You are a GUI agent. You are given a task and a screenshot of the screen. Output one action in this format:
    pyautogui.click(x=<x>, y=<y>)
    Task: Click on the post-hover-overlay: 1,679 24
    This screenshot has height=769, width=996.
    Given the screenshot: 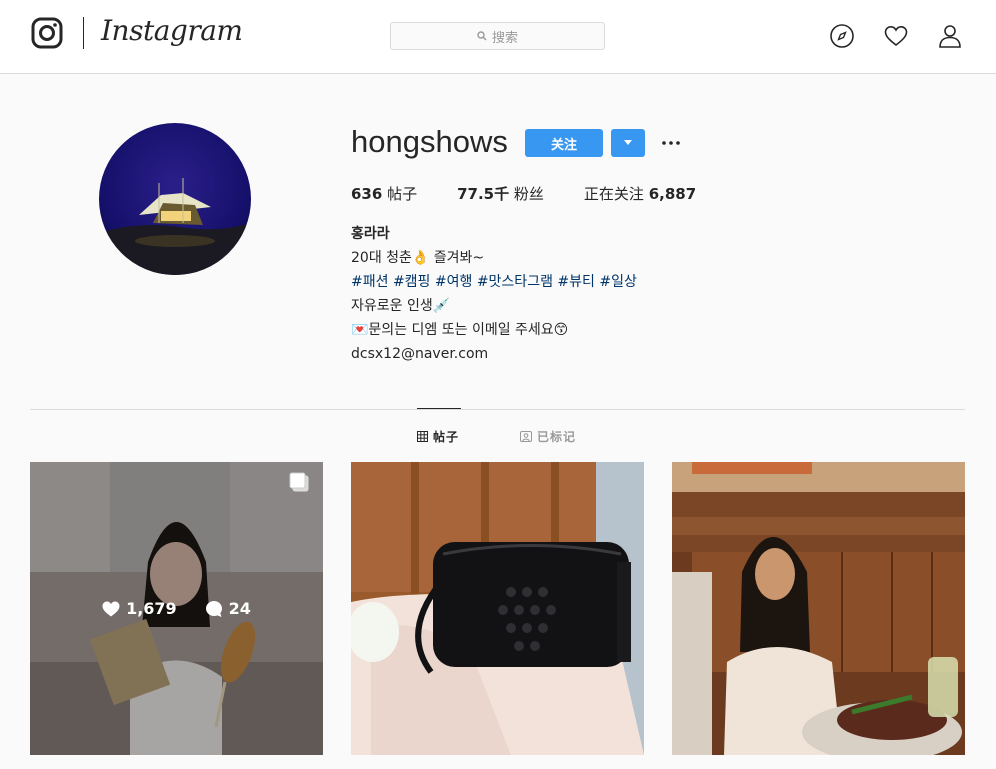 What is the action you would take?
    pyautogui.click(x=176, y=608)
    